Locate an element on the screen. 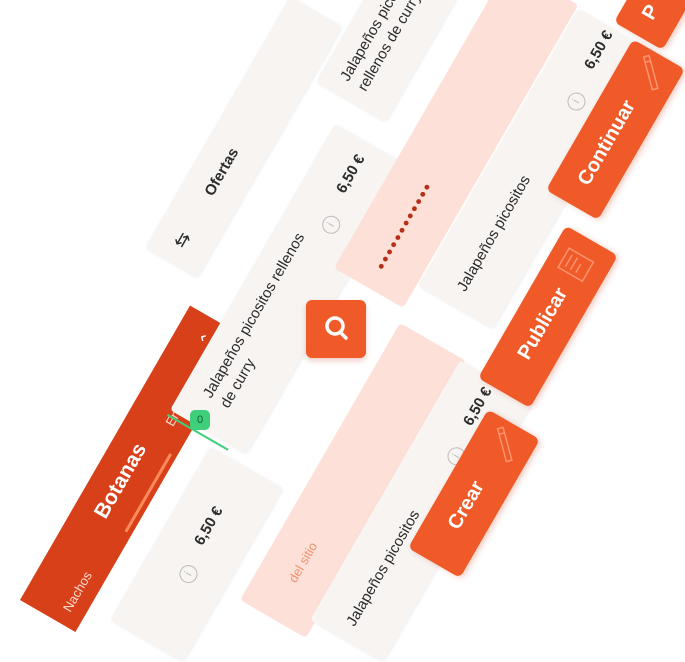 Image resolution: width=685 pixels, height=662 pixels. search-input: del sitio is located at coordinates (302, 562).